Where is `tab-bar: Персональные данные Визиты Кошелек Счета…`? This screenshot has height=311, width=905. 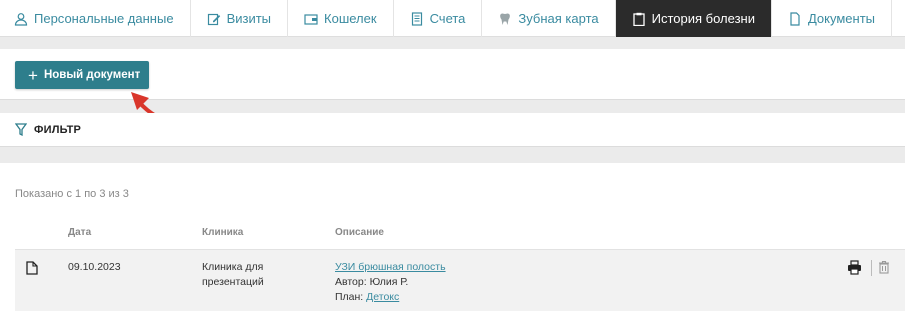
tab-bar: Персональные данные Визиты Кошелек Счета… is located at coordinates (452, 18).